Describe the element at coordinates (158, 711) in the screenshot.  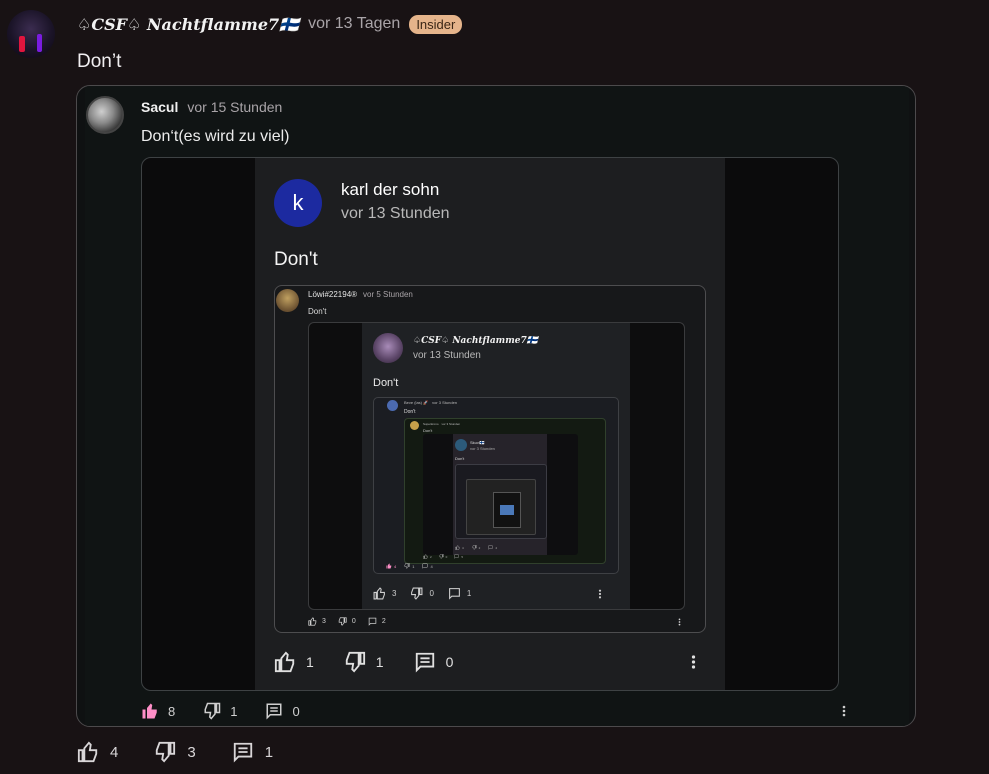
I see `like-button: 8` at that location.